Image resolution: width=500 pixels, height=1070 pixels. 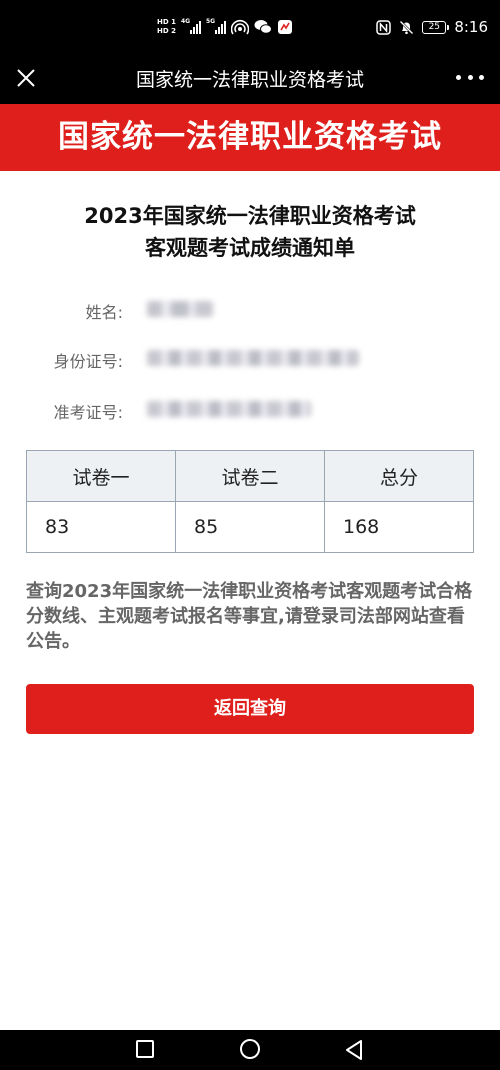 I want to click on score-paper-2: 85, so click(x=250, y=527).